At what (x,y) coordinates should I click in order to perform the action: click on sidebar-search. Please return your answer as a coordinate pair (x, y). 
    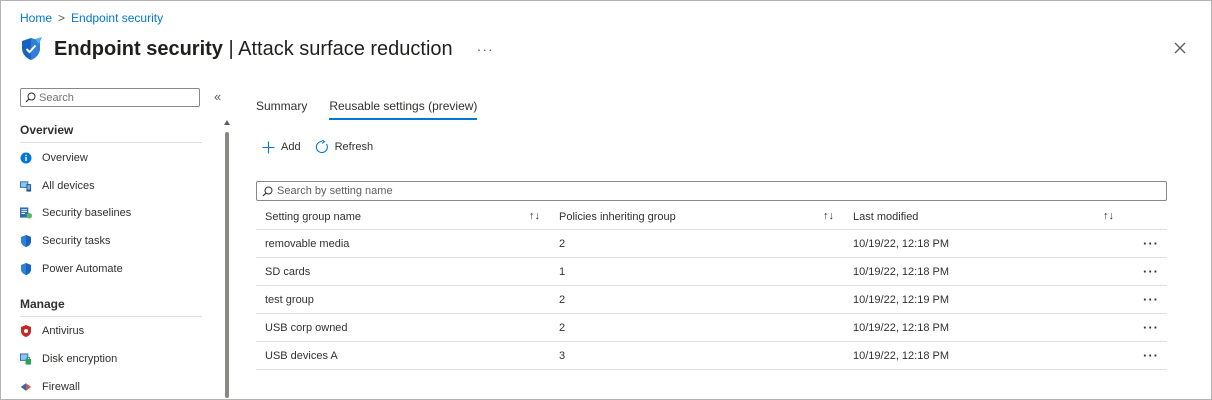
    Looking at the image, I should click on (110, 97).